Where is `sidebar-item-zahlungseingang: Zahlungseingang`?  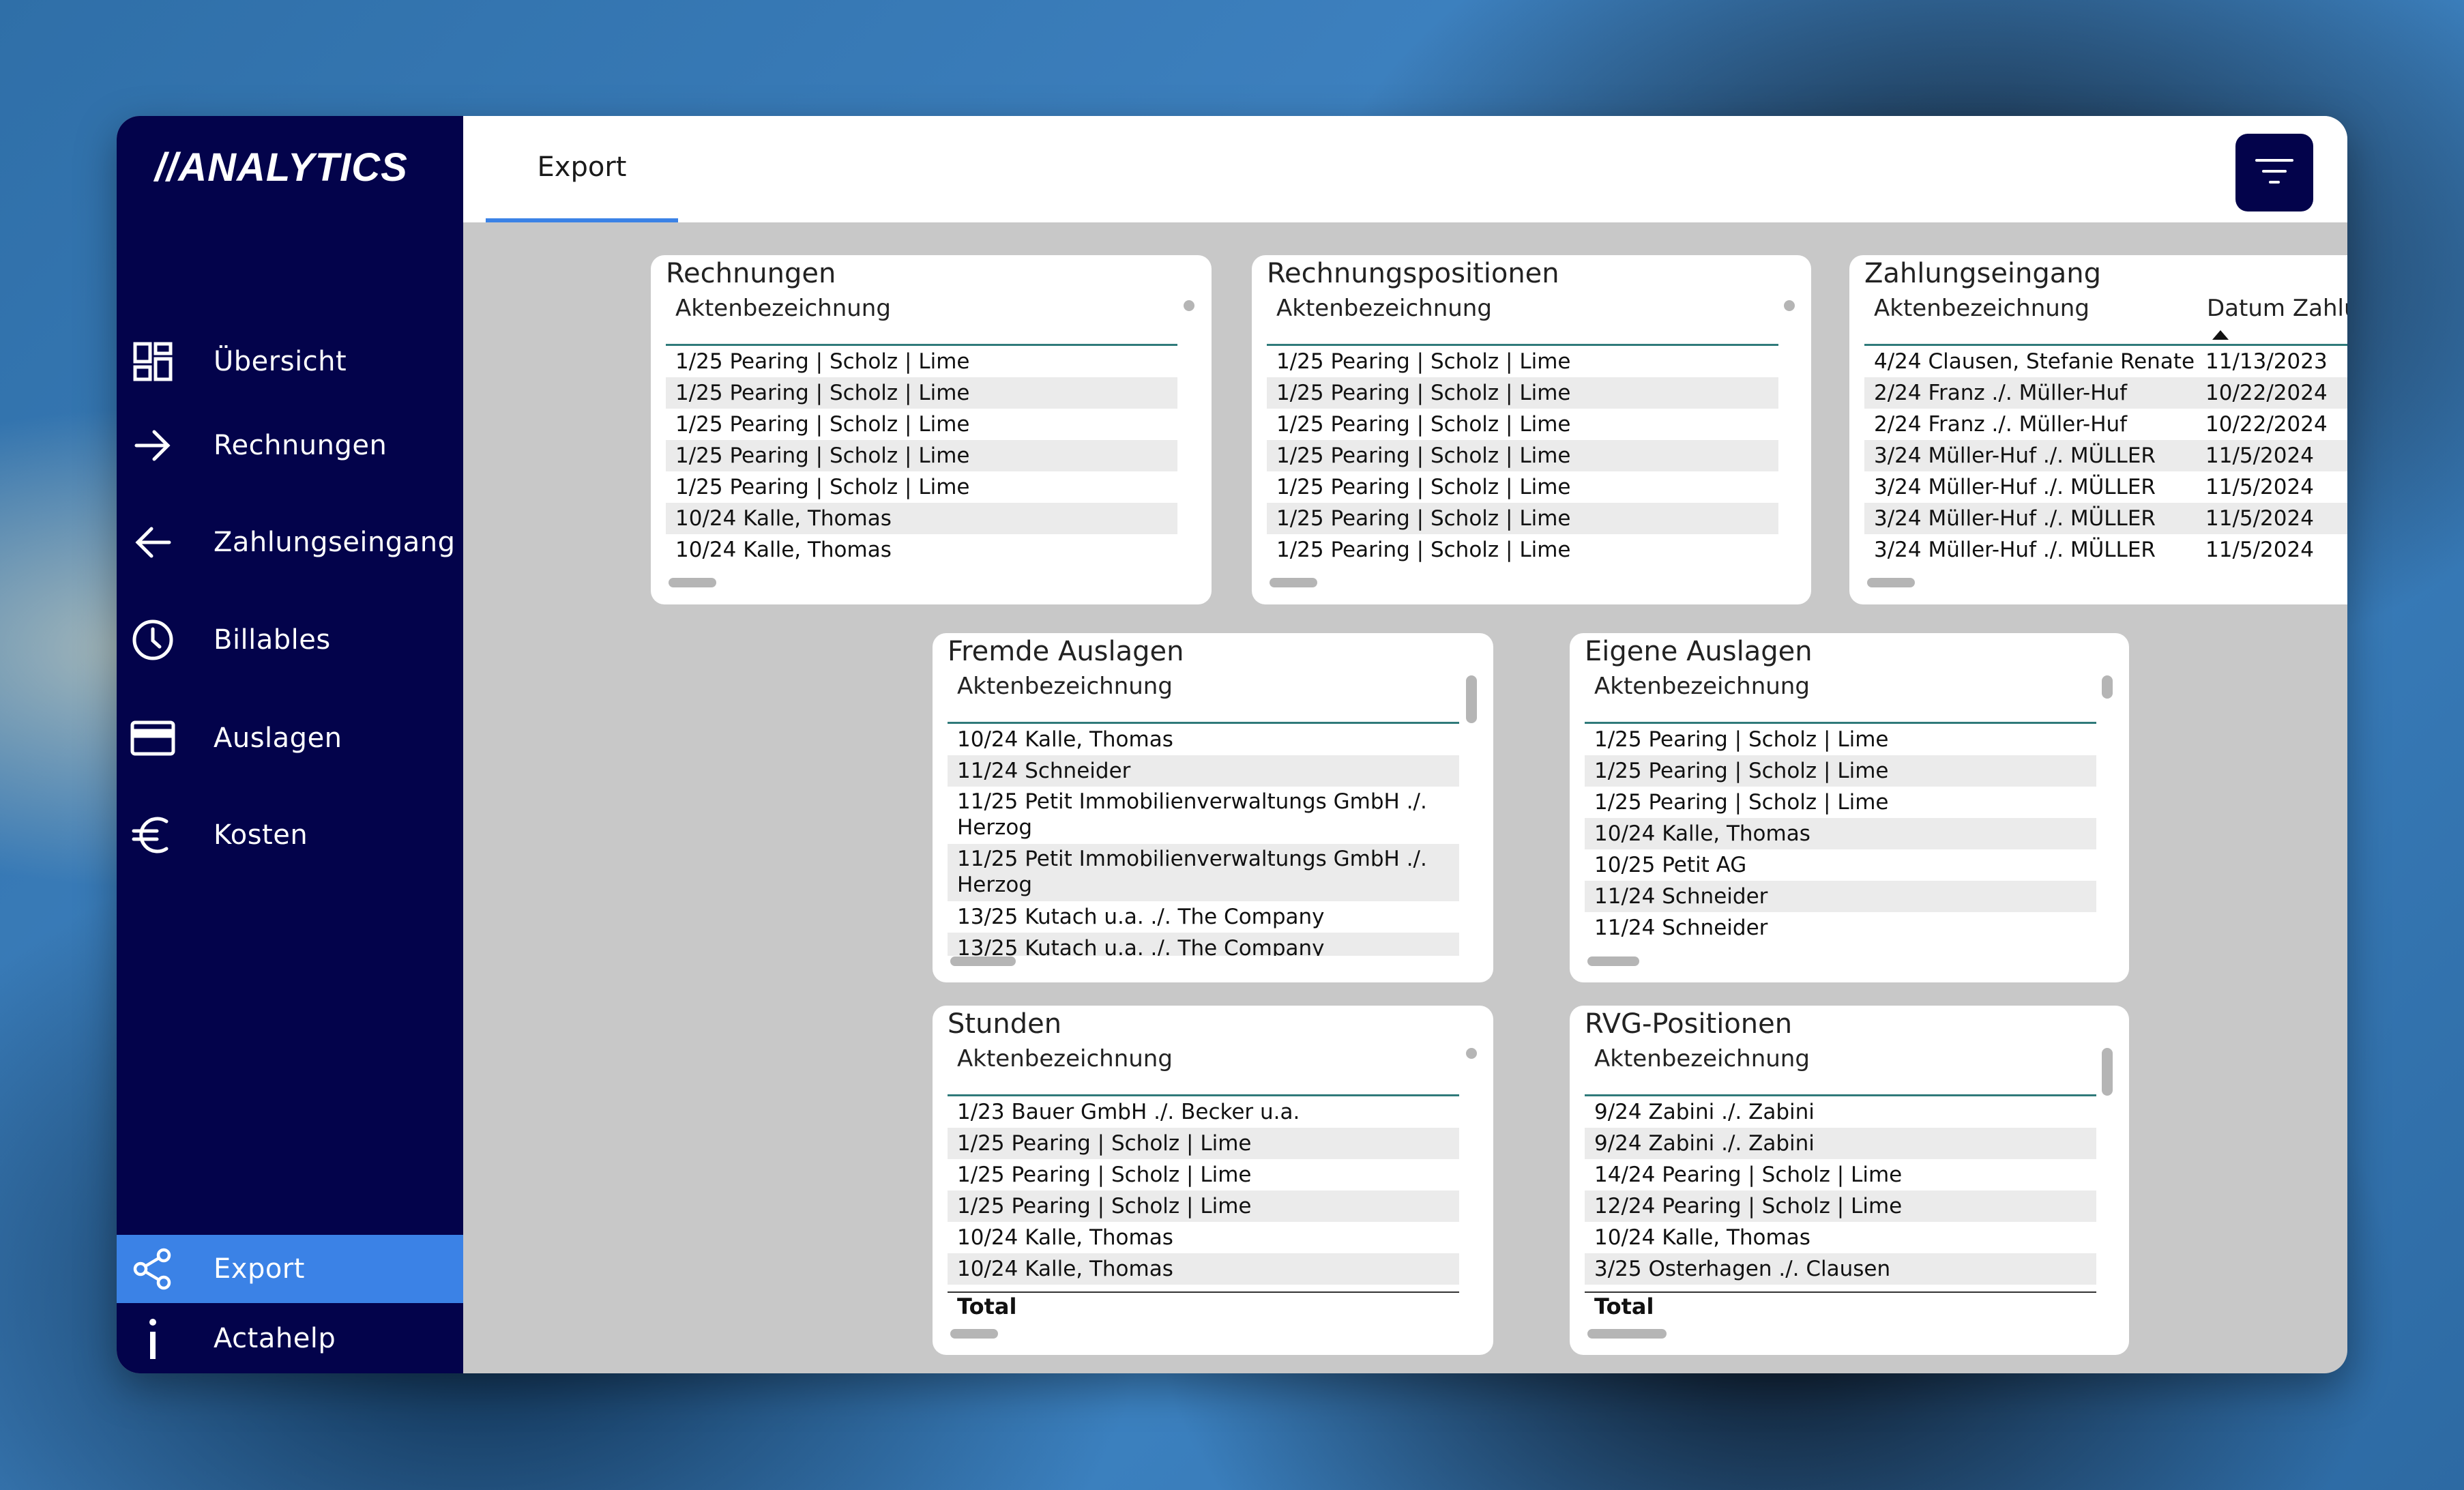
sidebar-item-zahlungseingang: Zahlungseingang is located at coordinates (290, 542).